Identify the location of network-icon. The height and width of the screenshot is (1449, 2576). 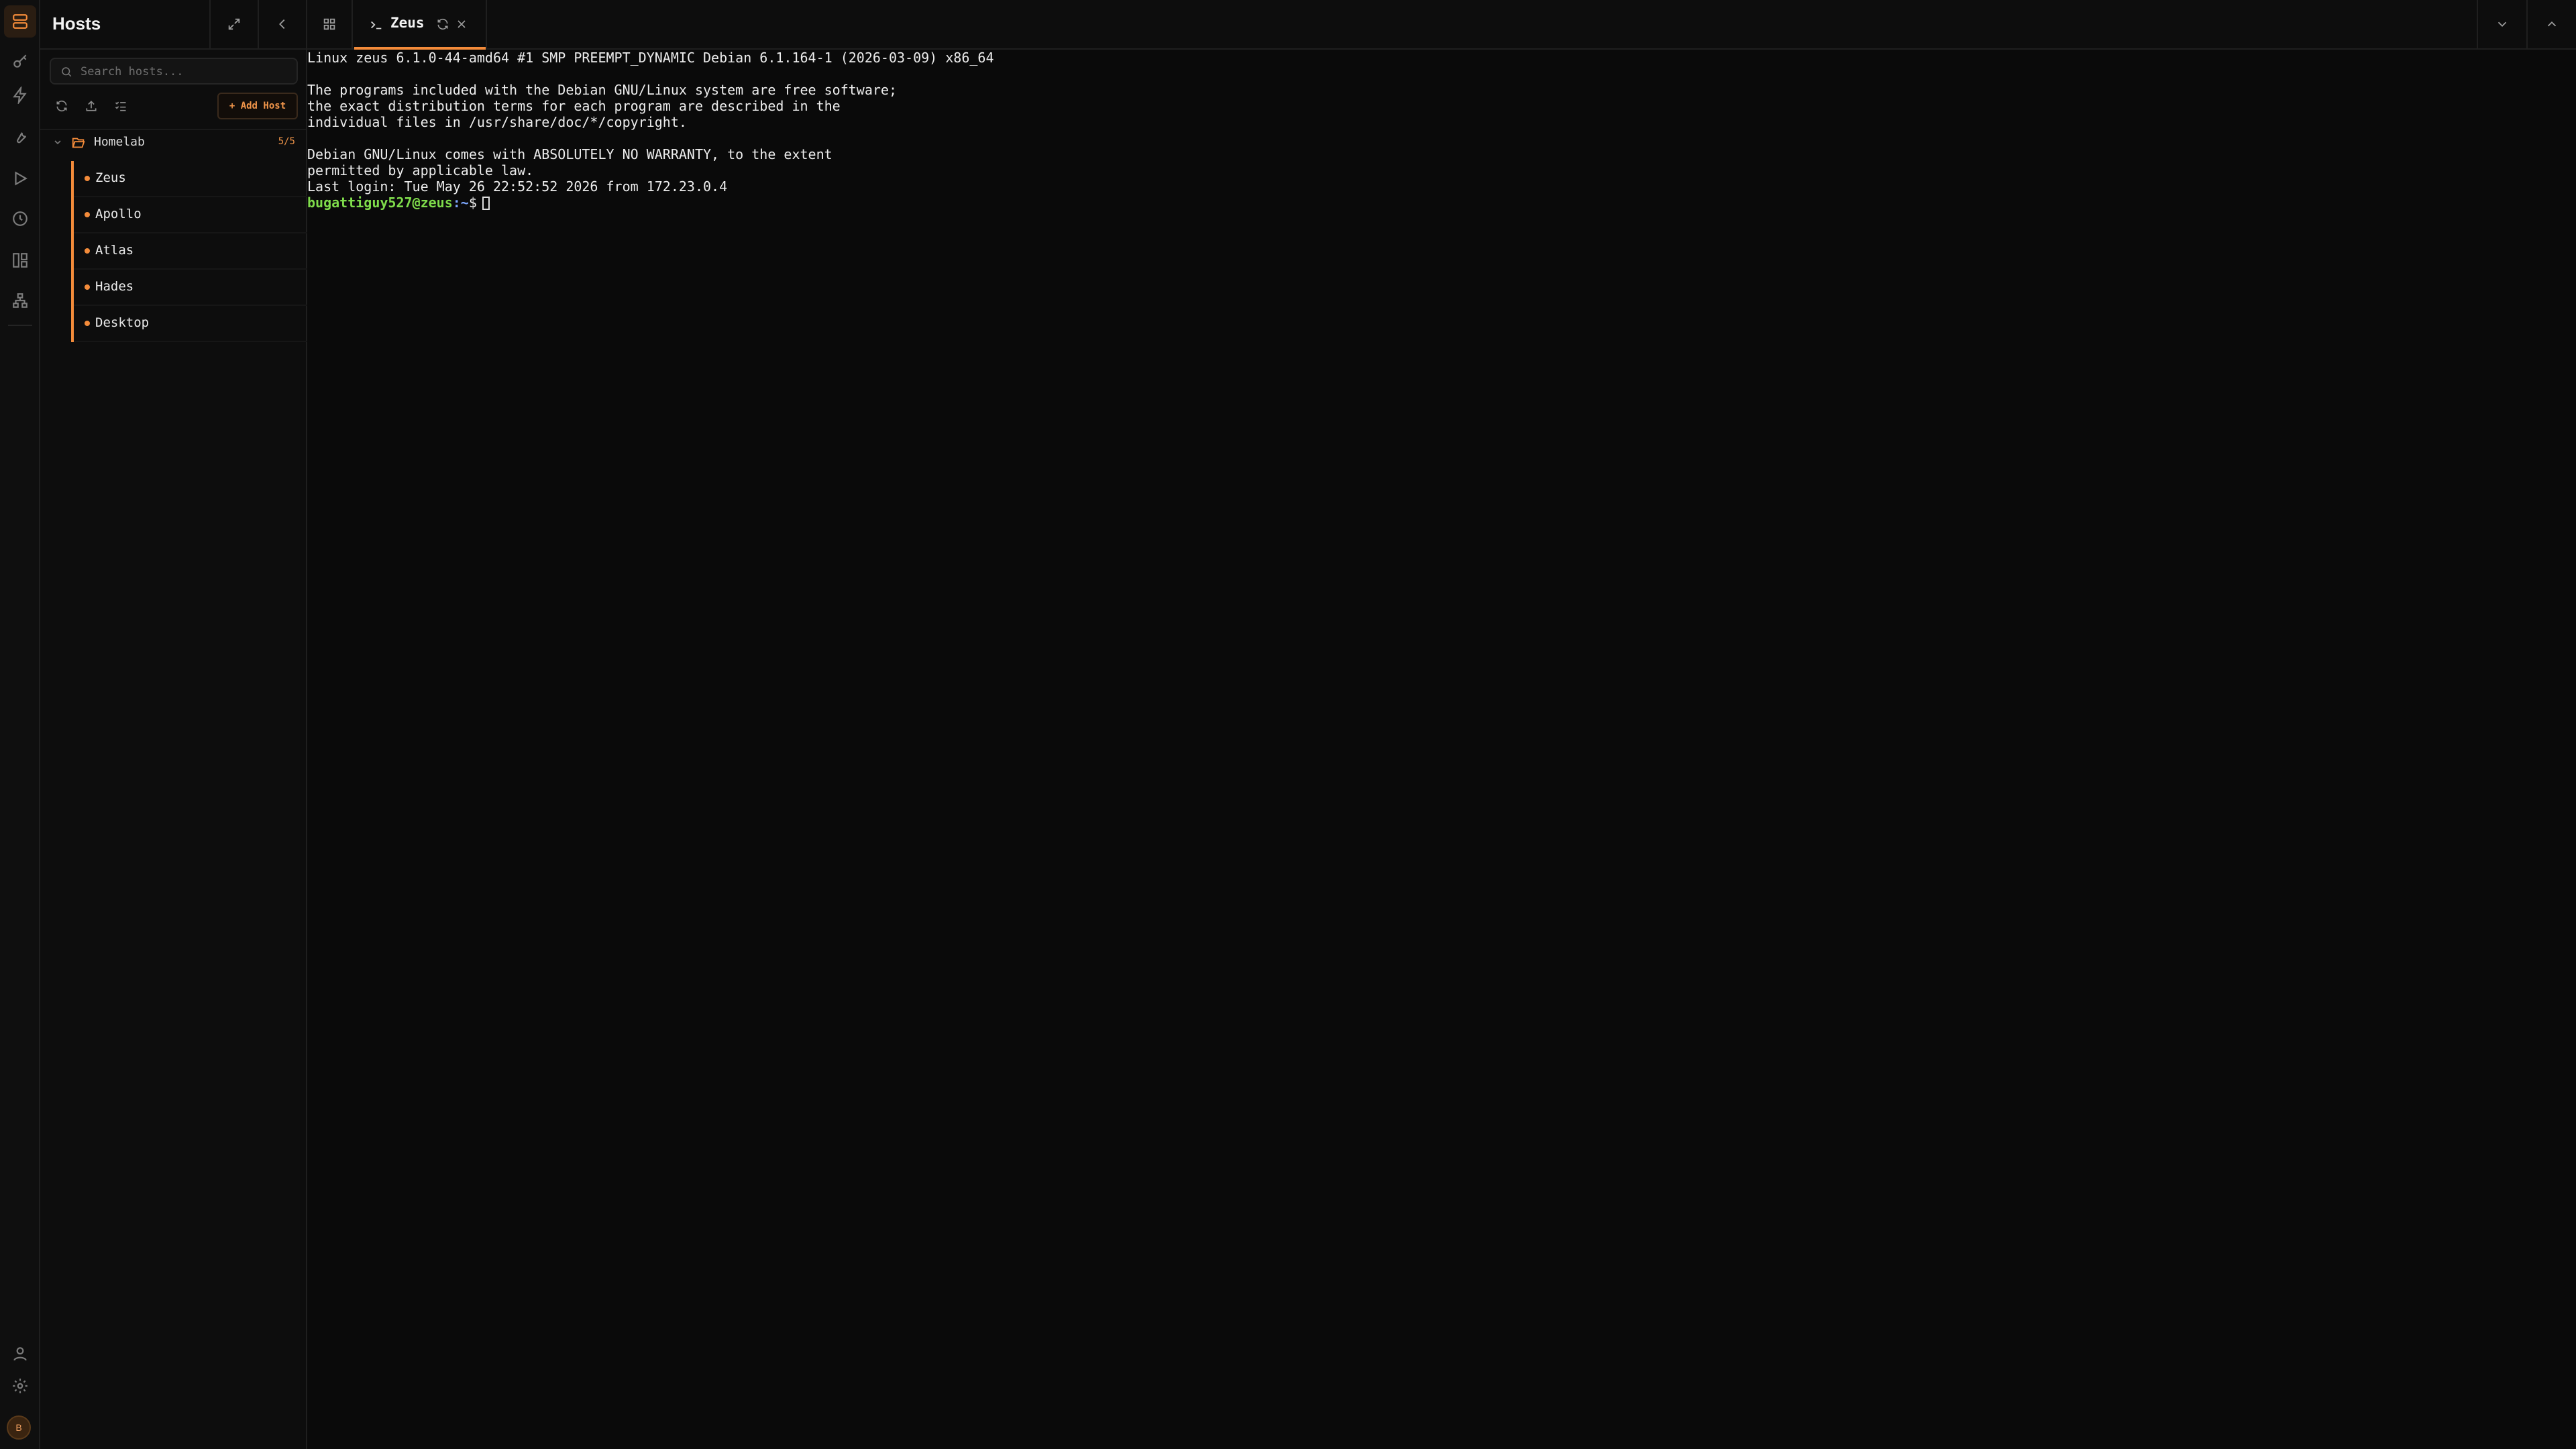
(20, 300).